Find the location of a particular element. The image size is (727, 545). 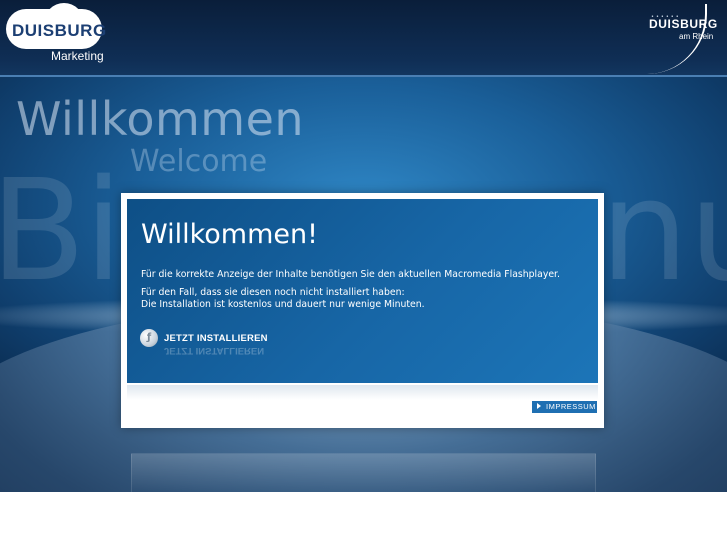

duisburg-marketing-logo: DUISBURG Marketing is located at coordinates (56, 33).